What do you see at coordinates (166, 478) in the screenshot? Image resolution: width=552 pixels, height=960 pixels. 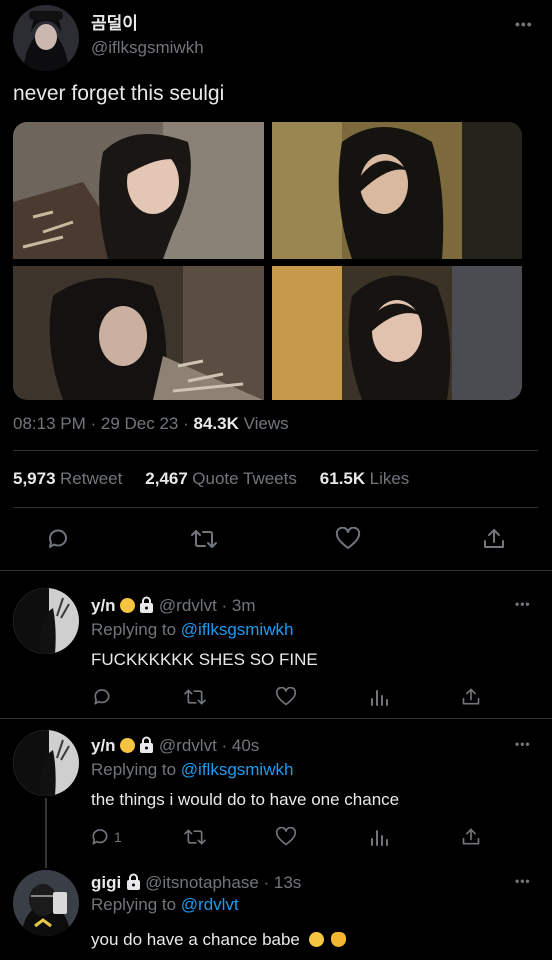 I see `quotes-count: 2,467` at bounding box center [166, 478].